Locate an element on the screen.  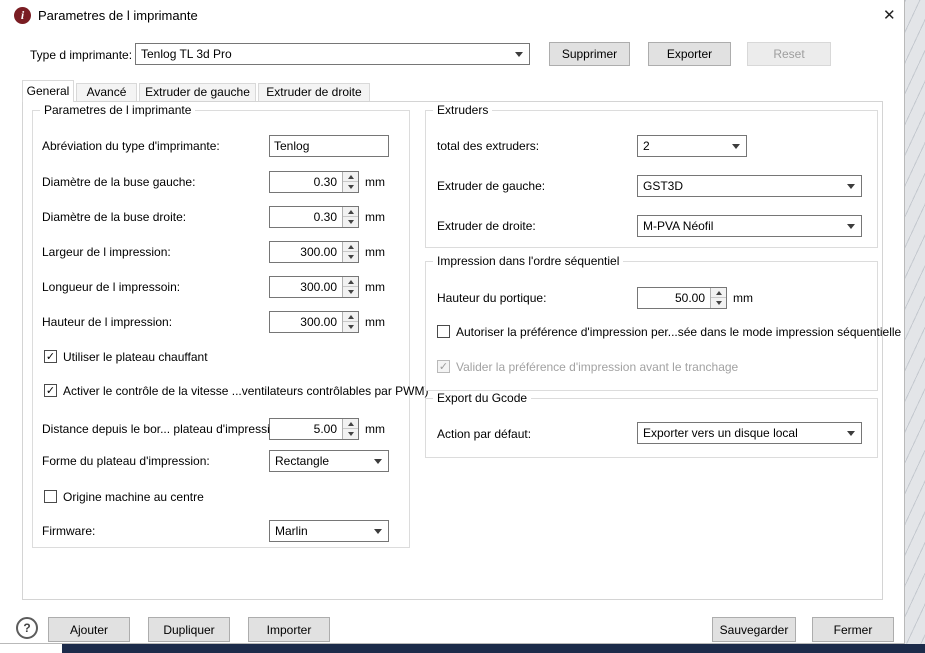
tab-extruder-gauche: Extruder de gauche is located at coordinates (197, 92).